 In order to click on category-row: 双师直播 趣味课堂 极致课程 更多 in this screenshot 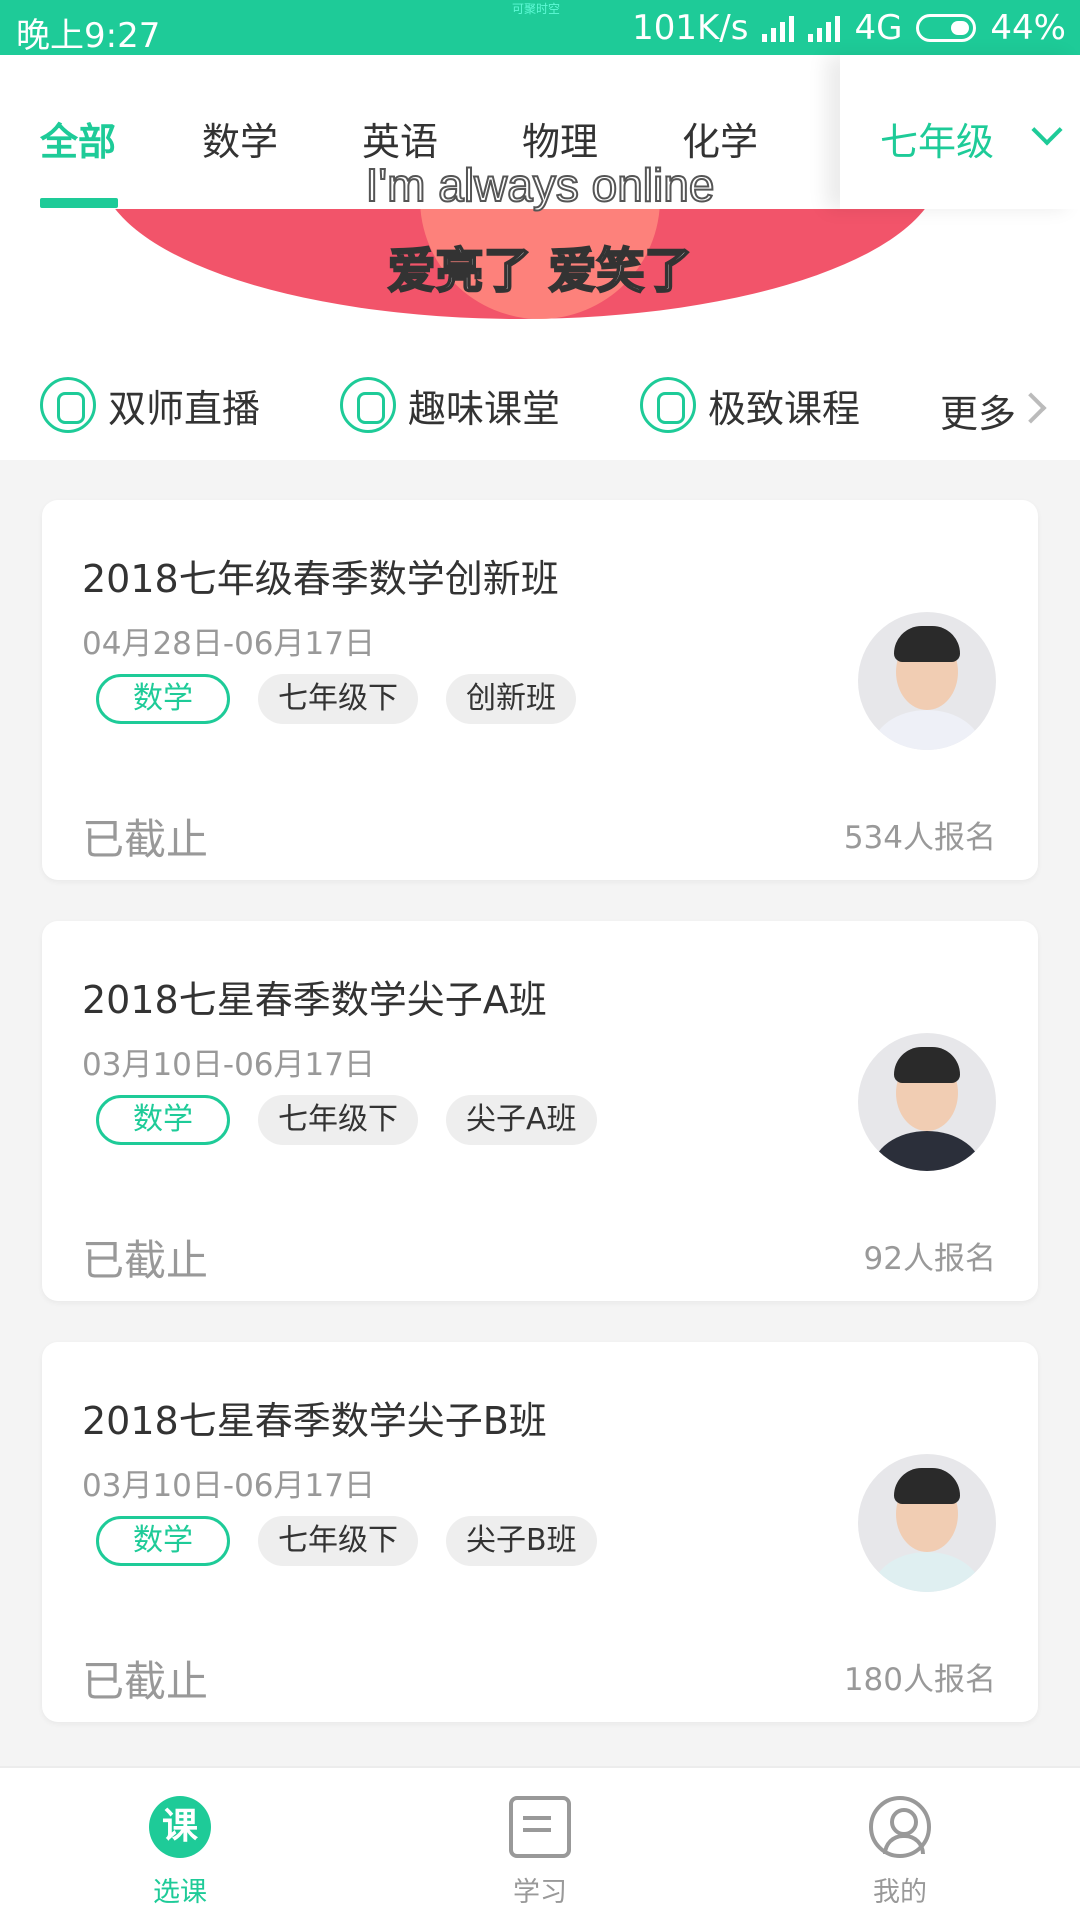, I will do `click(540, 407)`.